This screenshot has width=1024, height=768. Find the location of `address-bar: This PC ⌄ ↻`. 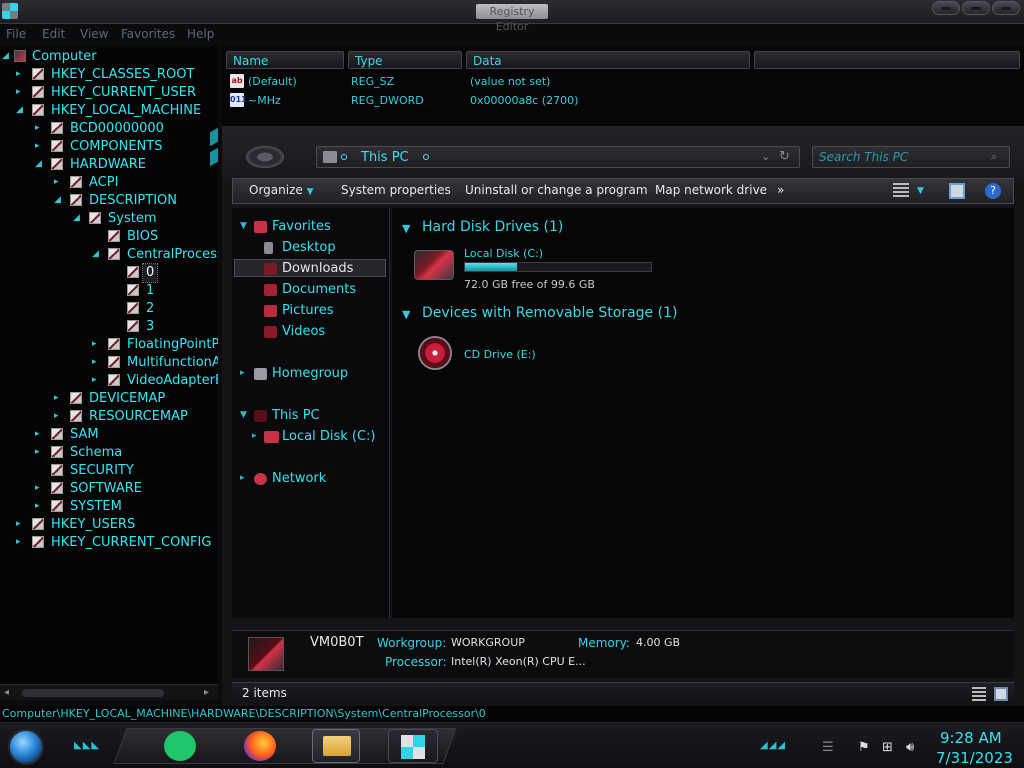

address-bar: This PC ⌄ ↻ is located at coordinates (558, 157).